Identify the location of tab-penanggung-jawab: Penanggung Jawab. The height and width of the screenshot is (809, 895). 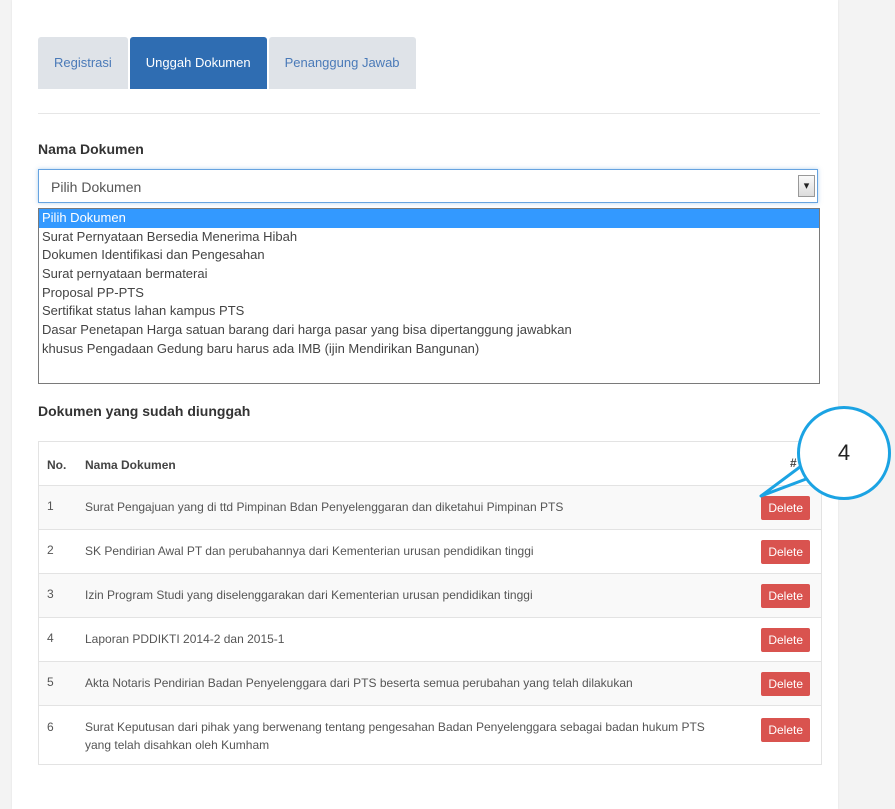
(342, 63).